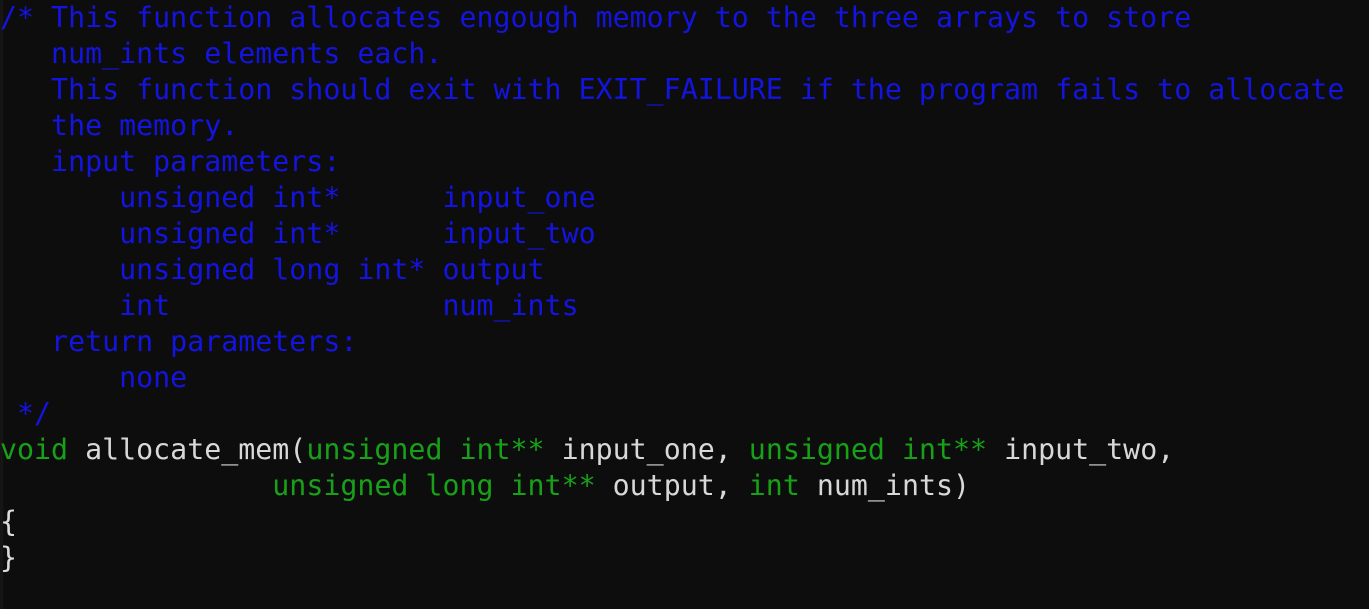 This screenshot has height=609, width=1369. I want to click on code-line: */, so click(684, 414).